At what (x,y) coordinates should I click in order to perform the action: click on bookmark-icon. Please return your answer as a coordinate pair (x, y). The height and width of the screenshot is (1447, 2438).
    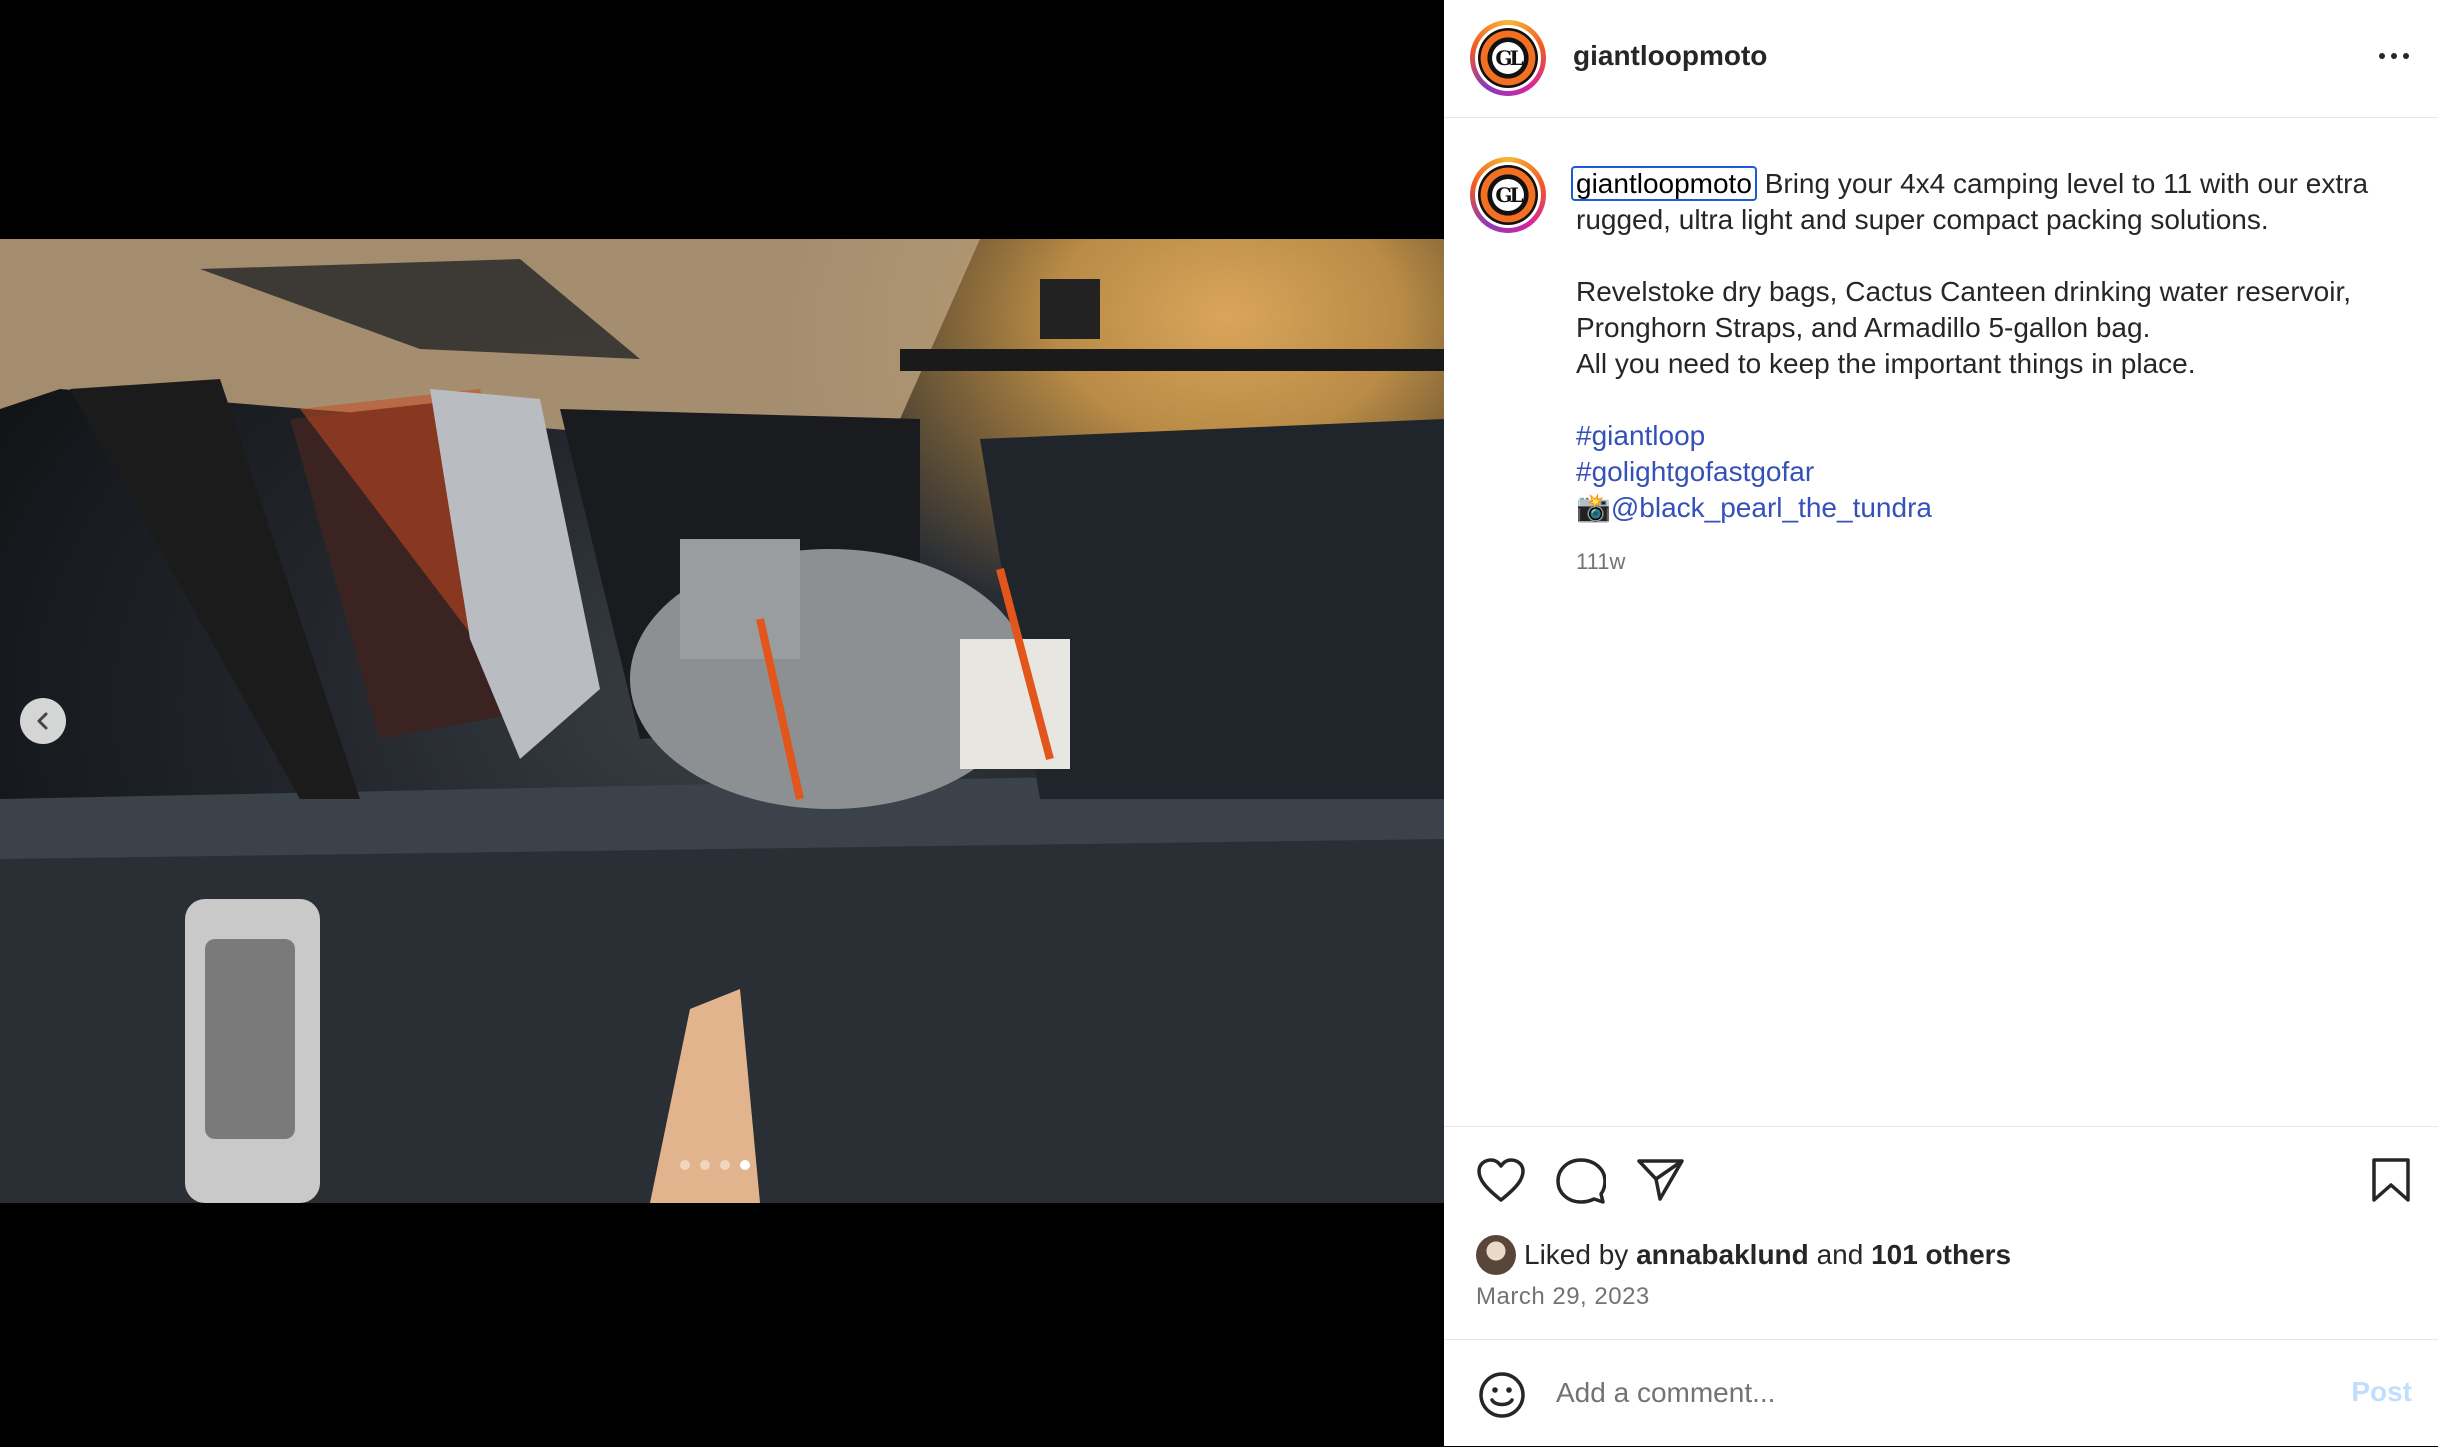
    Looking at the image, I should click on (2391, 1180).